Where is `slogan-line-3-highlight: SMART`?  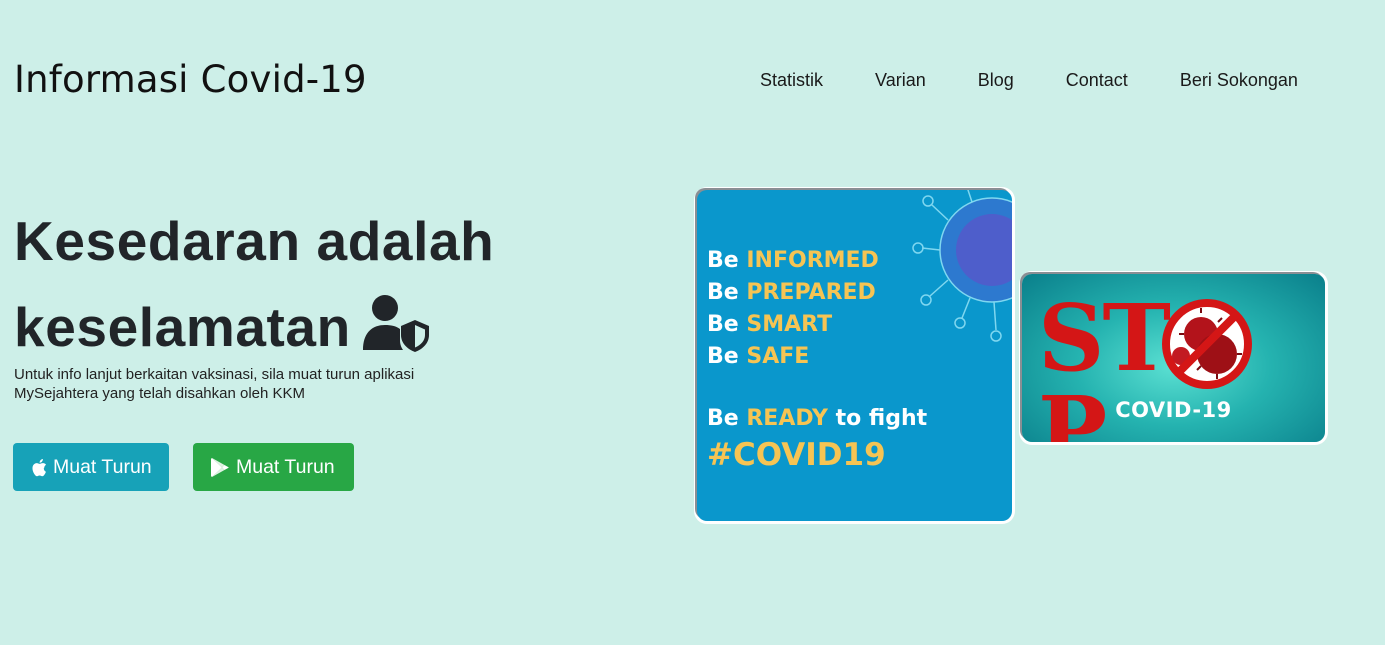 slogan-line-3-highlight: SMART is located at coordinates (789, 324).